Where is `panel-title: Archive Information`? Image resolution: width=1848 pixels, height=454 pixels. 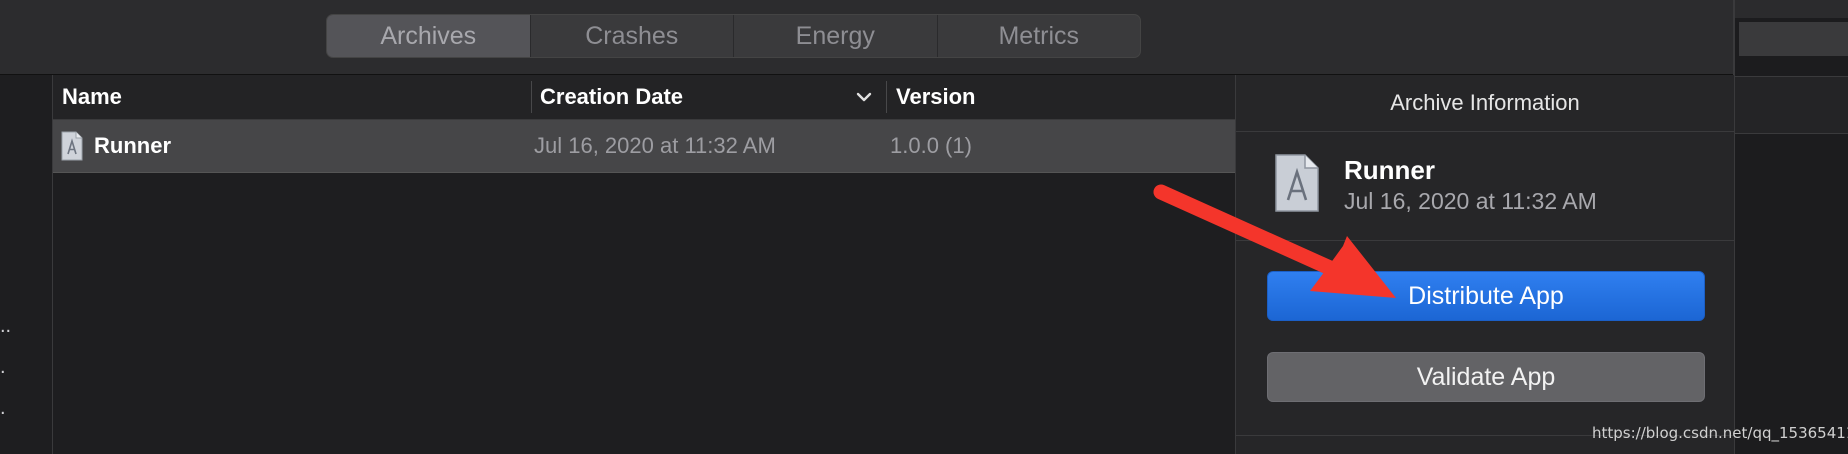 panel-title: Archive Information is located at coordinates (1485, 103).